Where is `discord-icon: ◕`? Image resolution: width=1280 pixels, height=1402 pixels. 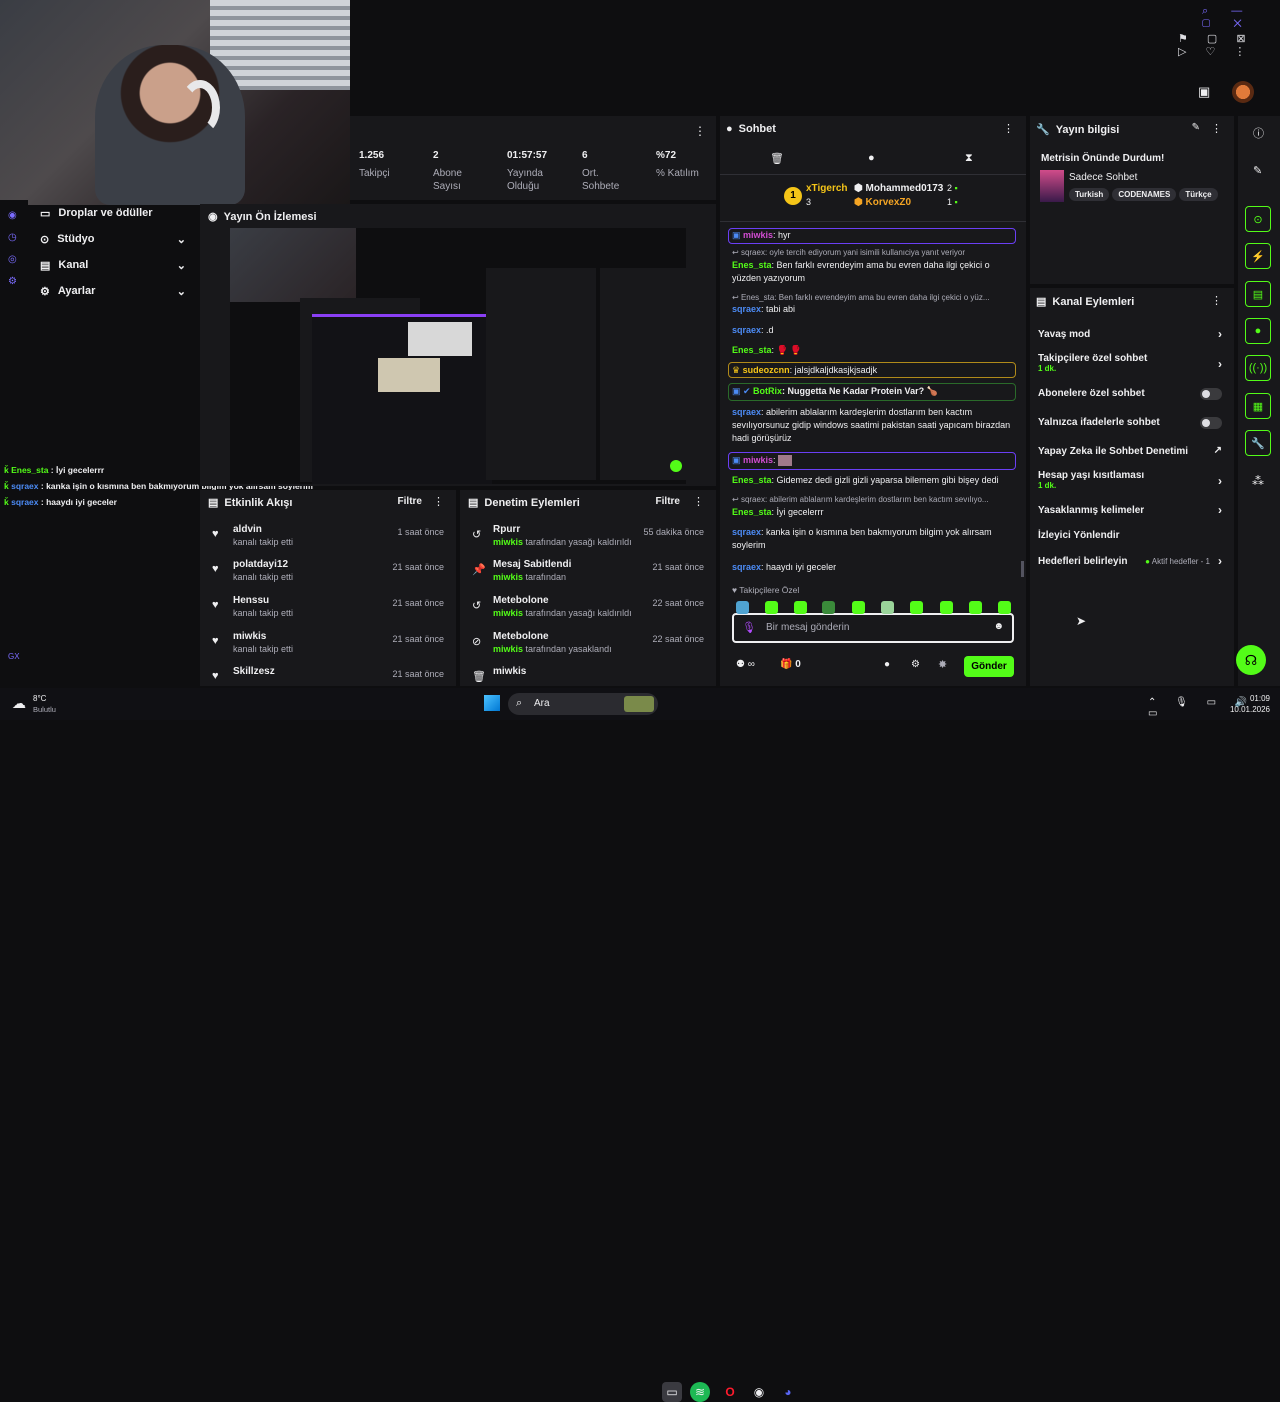
discord-icon: ◕ is located at coordinates (788, 1392).